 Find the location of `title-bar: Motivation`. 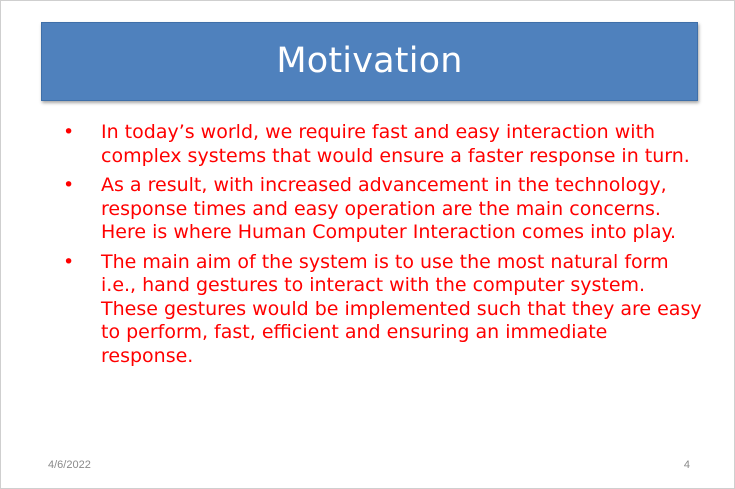

title-bar: Motivation is located at coordinates (369, 61).